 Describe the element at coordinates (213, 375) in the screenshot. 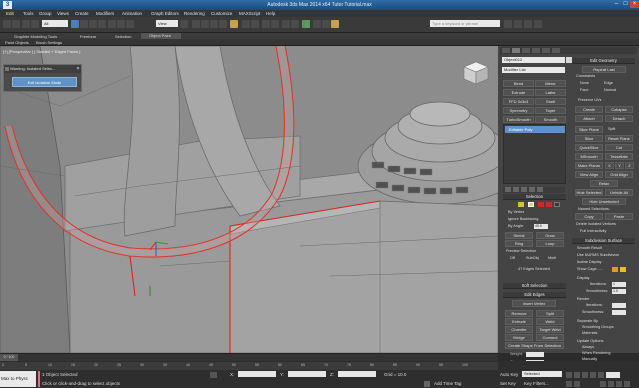

I see `lock-selection-icon` at that location.